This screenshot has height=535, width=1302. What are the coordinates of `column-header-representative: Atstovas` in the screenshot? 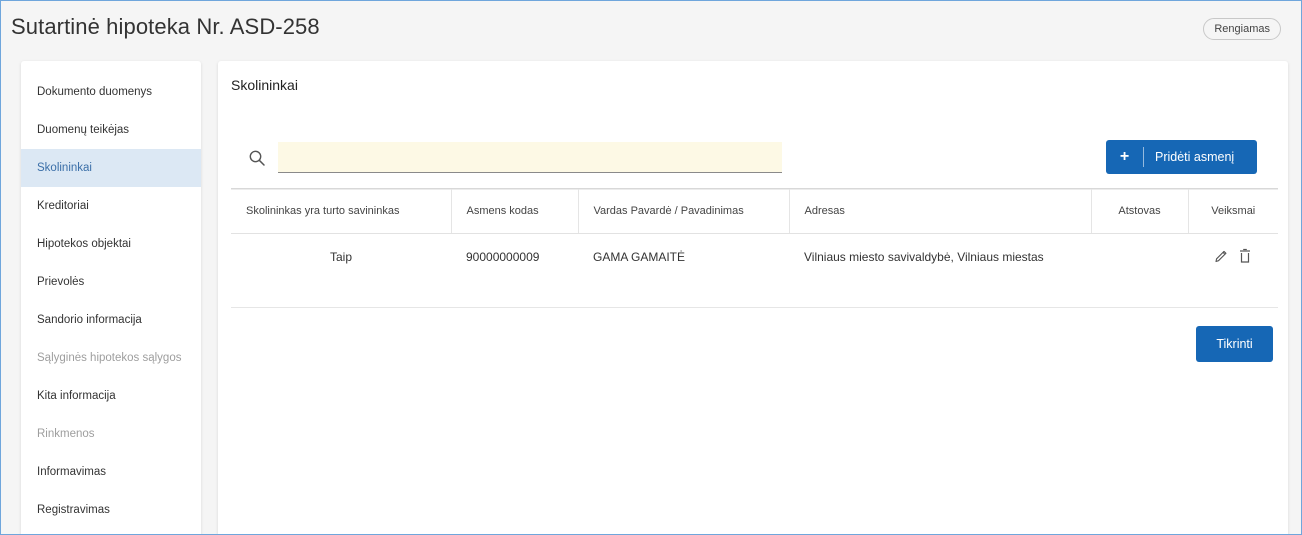 It's located at (1139, 211).